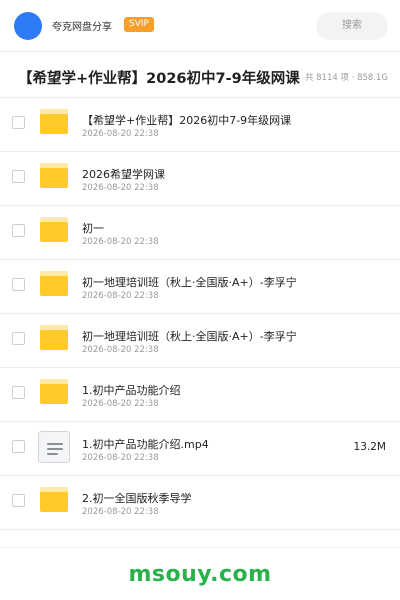 This screenshot has width=400, height=600. What do you see at coordinates (131, 390) in the screenshot?
I see `item-name: 1.初中产品功能介绍` at bounding box center [131, 390].